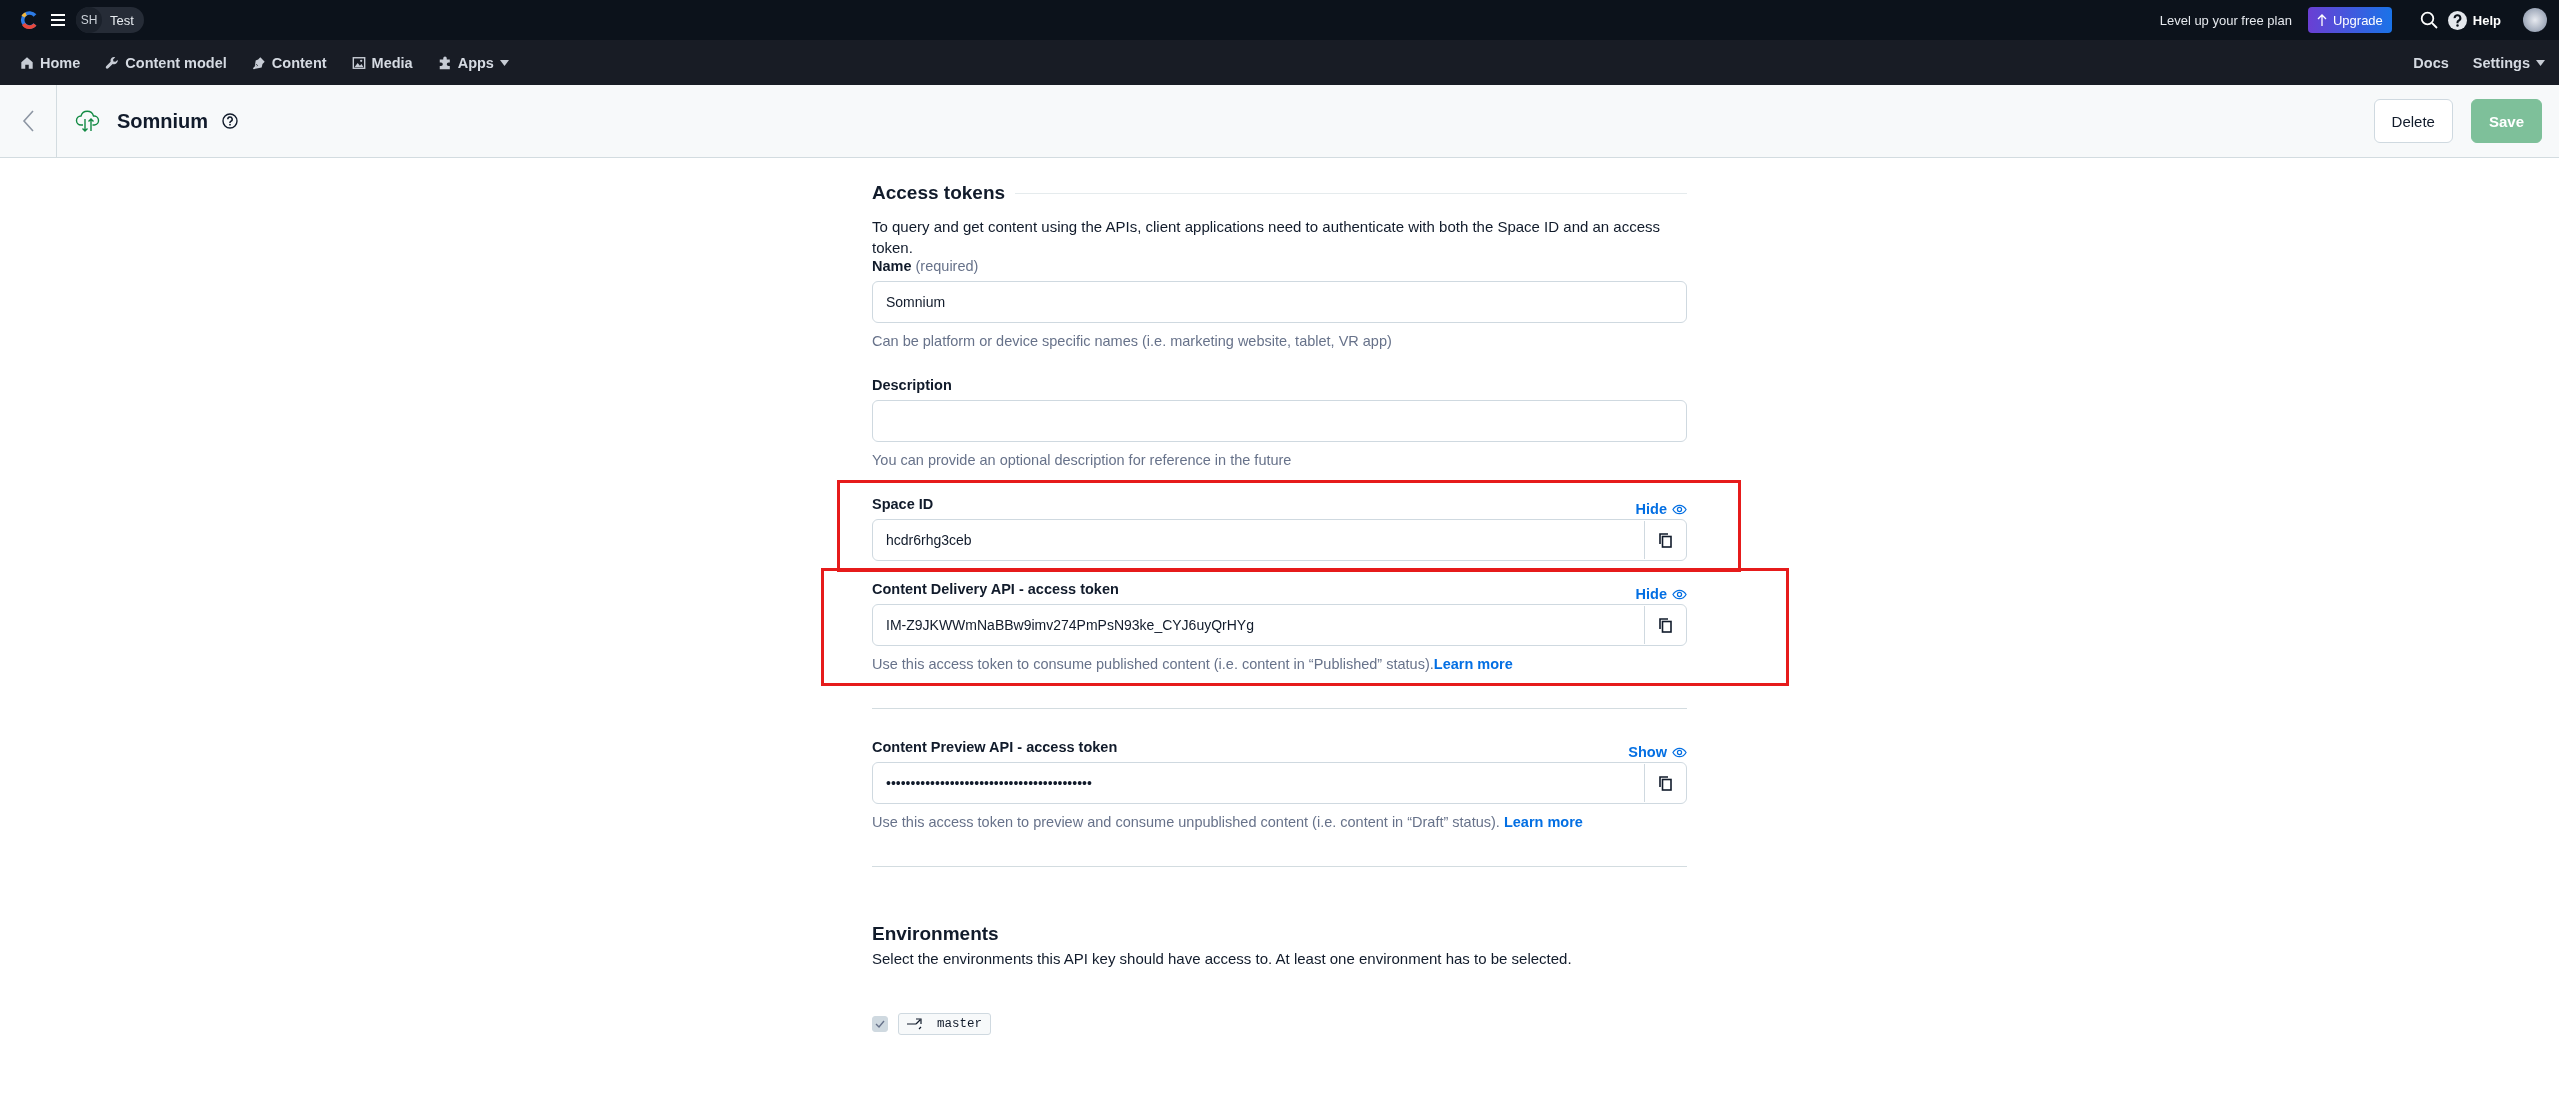 This screenshot has width=2559, height=1110. I want to click on text-field: Somnium, so click(1279, 302).